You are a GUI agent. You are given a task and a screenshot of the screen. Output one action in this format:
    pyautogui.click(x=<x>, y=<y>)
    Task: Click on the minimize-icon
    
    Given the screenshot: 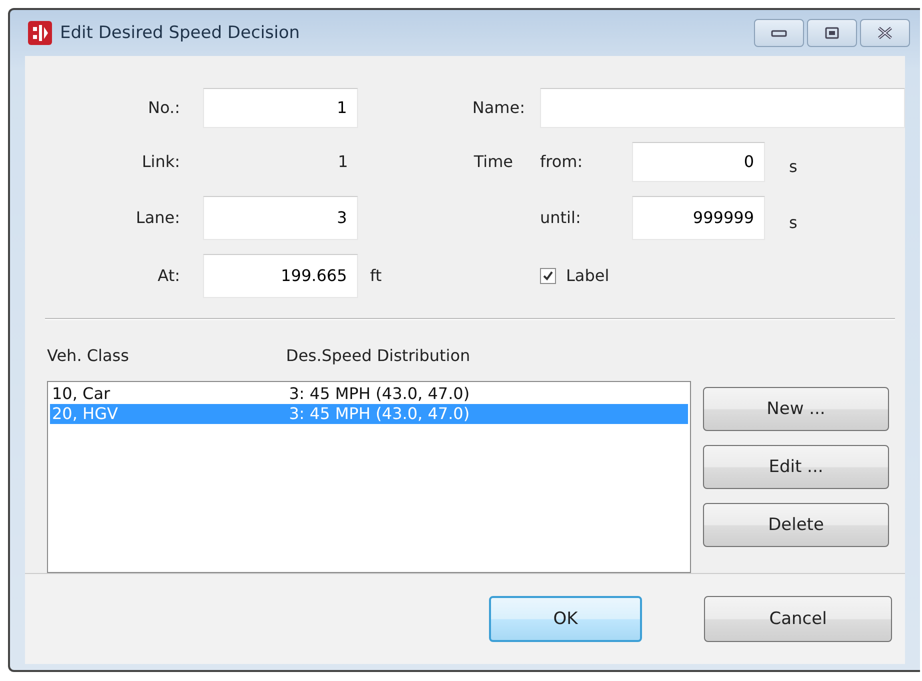 What is the action you would take?
    pyautogui.click(x=779, y=32)
    